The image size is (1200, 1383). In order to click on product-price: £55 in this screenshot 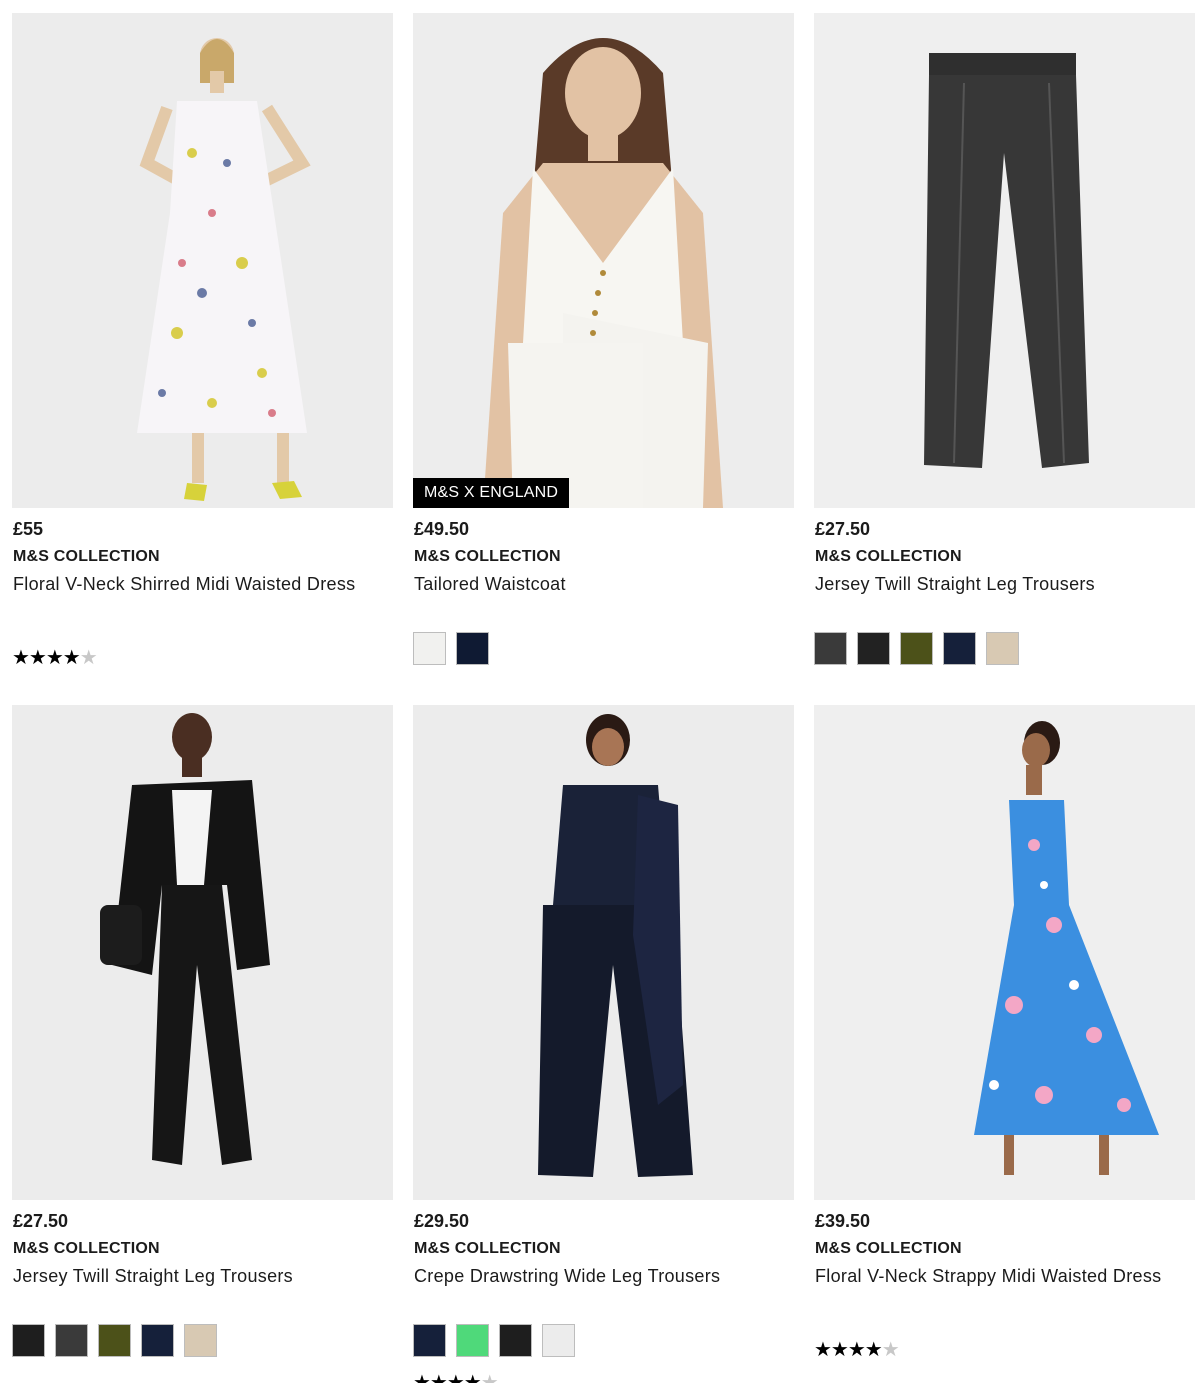, I will do `click(28, 529)`.